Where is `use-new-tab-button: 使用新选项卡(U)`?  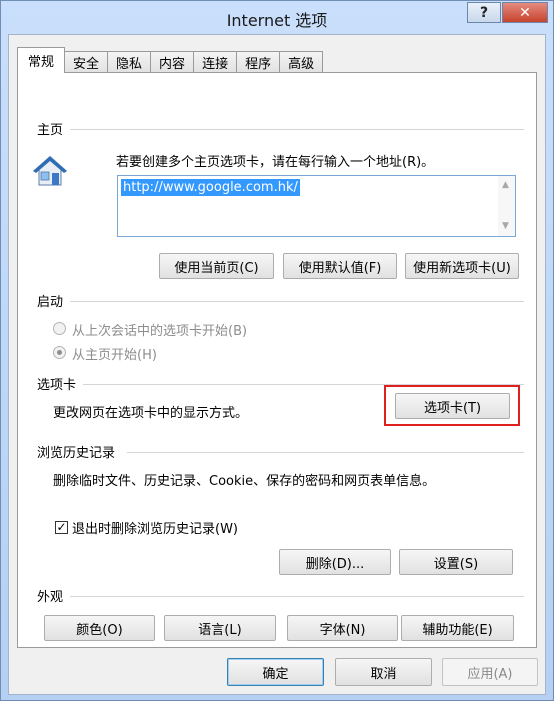
use-new-tab-button: 使用新选项卡(U) is located at coordinates (462, 266).